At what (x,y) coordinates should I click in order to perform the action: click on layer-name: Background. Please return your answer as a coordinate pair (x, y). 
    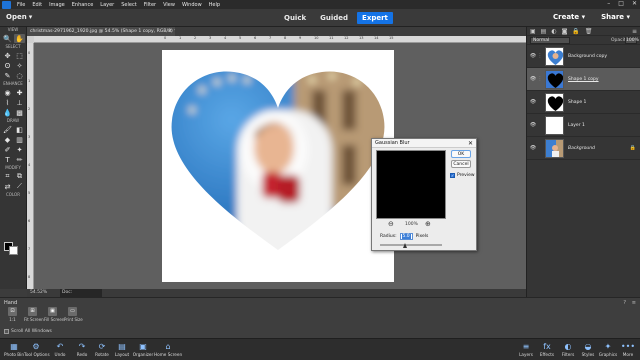
    Looking at the image, I should click on (581, 148).